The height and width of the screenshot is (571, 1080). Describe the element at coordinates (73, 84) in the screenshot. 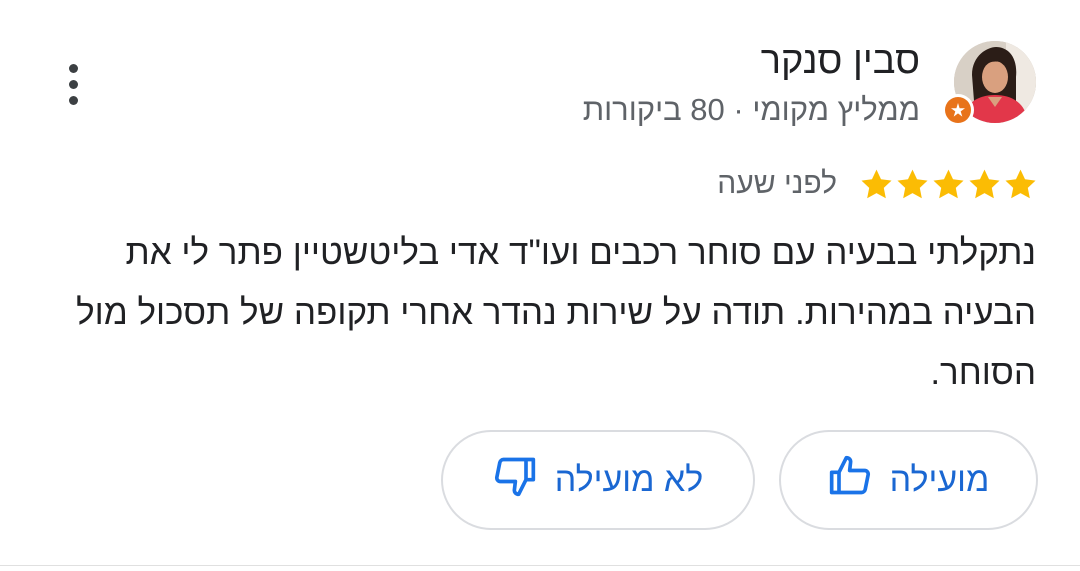

I see `more-options-button` at that location.